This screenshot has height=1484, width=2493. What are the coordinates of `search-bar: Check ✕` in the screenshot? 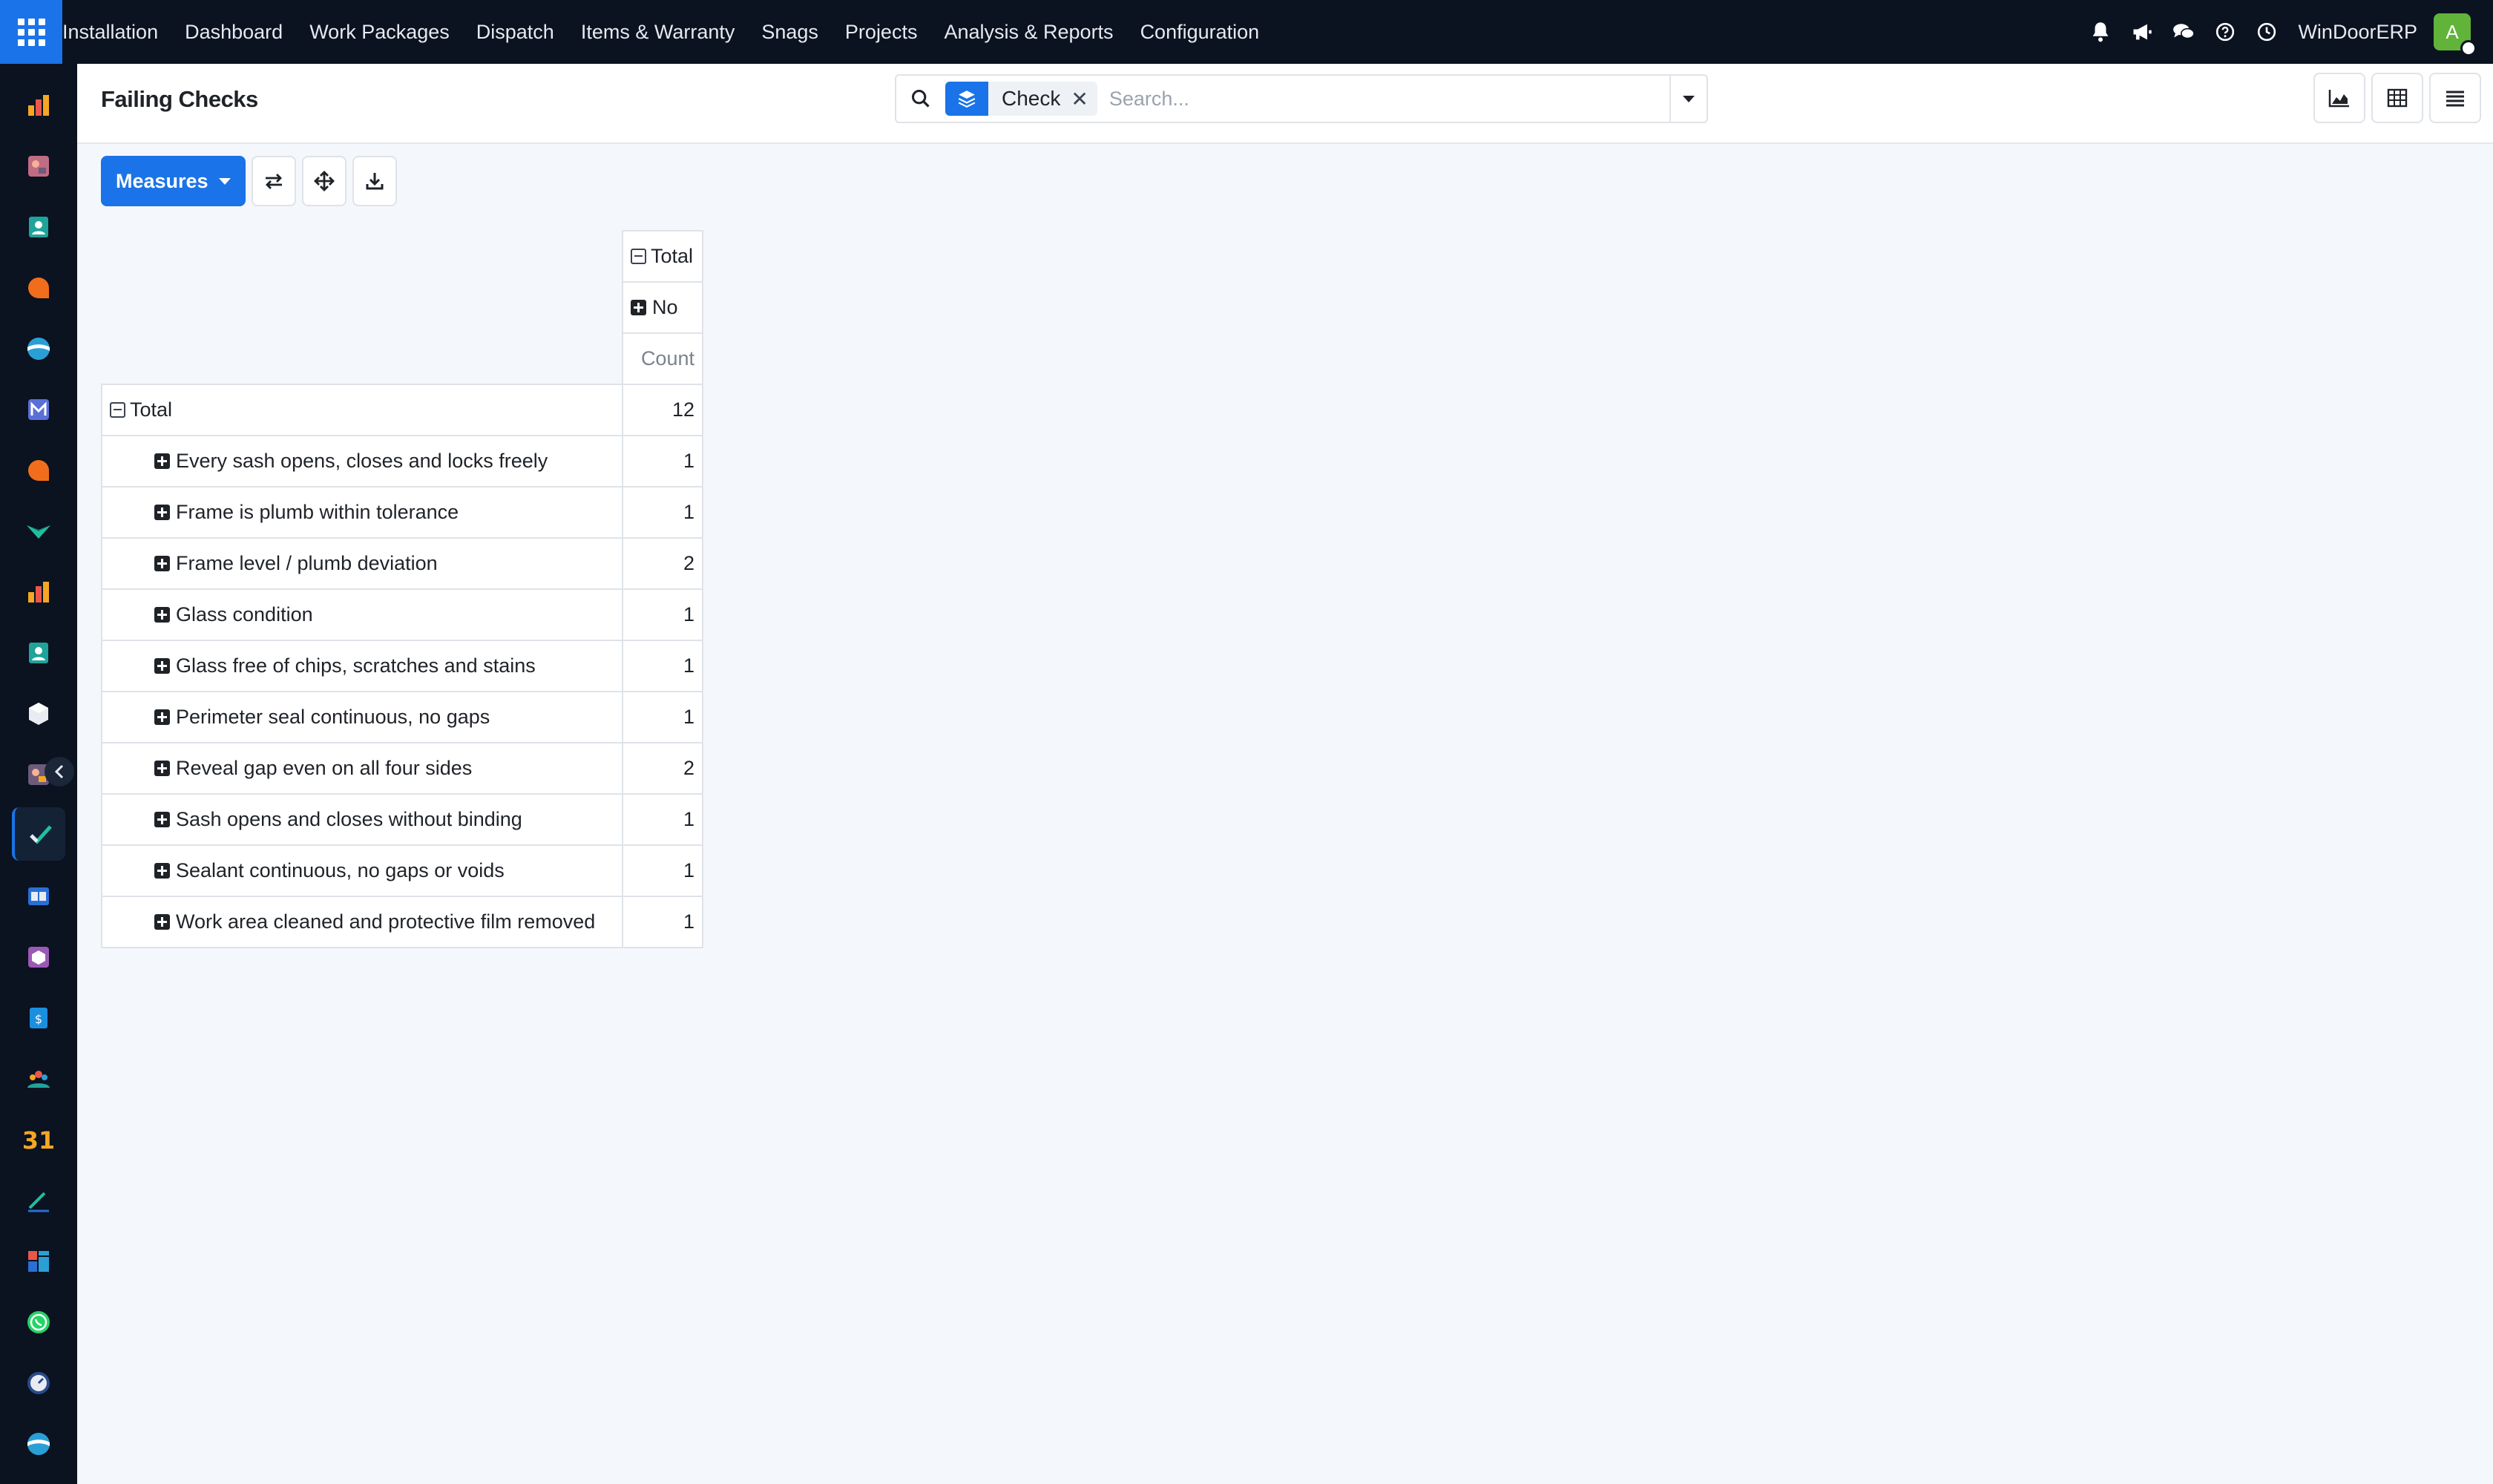 It's located at (1301, 98).